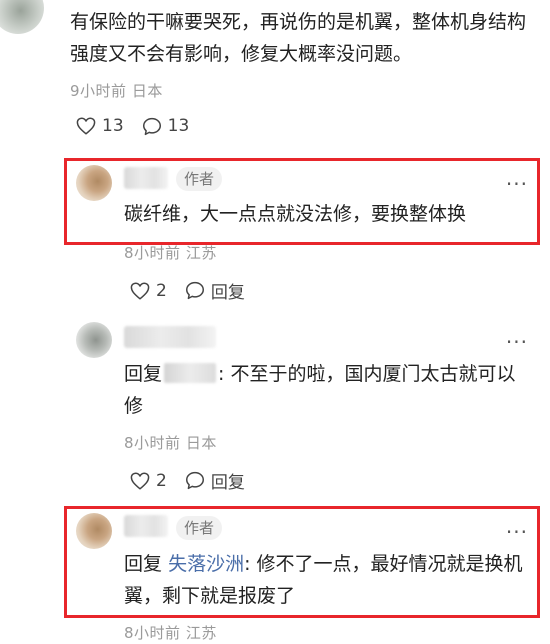 This screenshot has height=644, width=550. Describe the element at coordinates (22, 17) in the screenshot. I see `commenter-avatar` at that location.